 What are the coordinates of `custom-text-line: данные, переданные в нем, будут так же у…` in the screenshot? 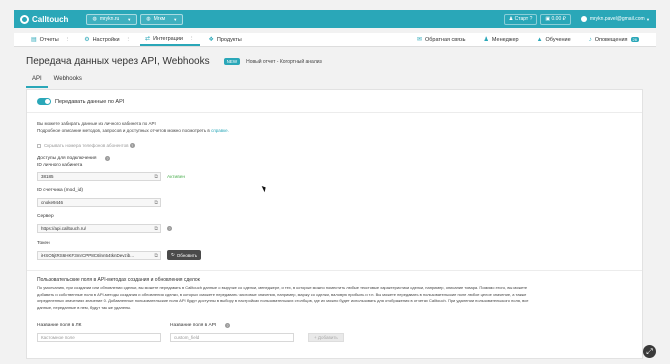 It's located at (84, 307).